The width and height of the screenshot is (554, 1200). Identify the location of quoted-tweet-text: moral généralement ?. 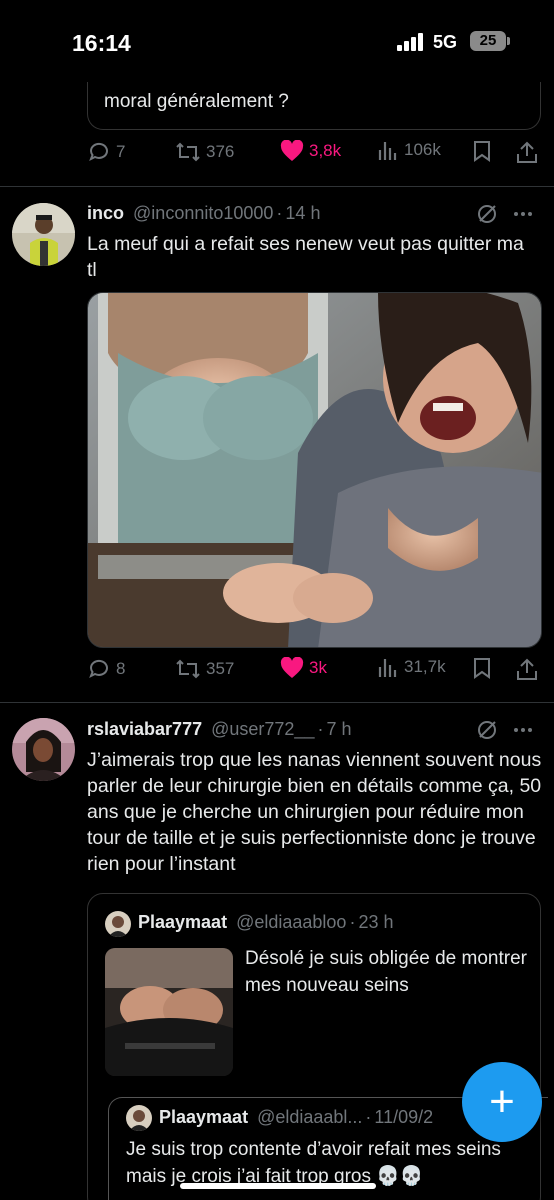
(196, 101).